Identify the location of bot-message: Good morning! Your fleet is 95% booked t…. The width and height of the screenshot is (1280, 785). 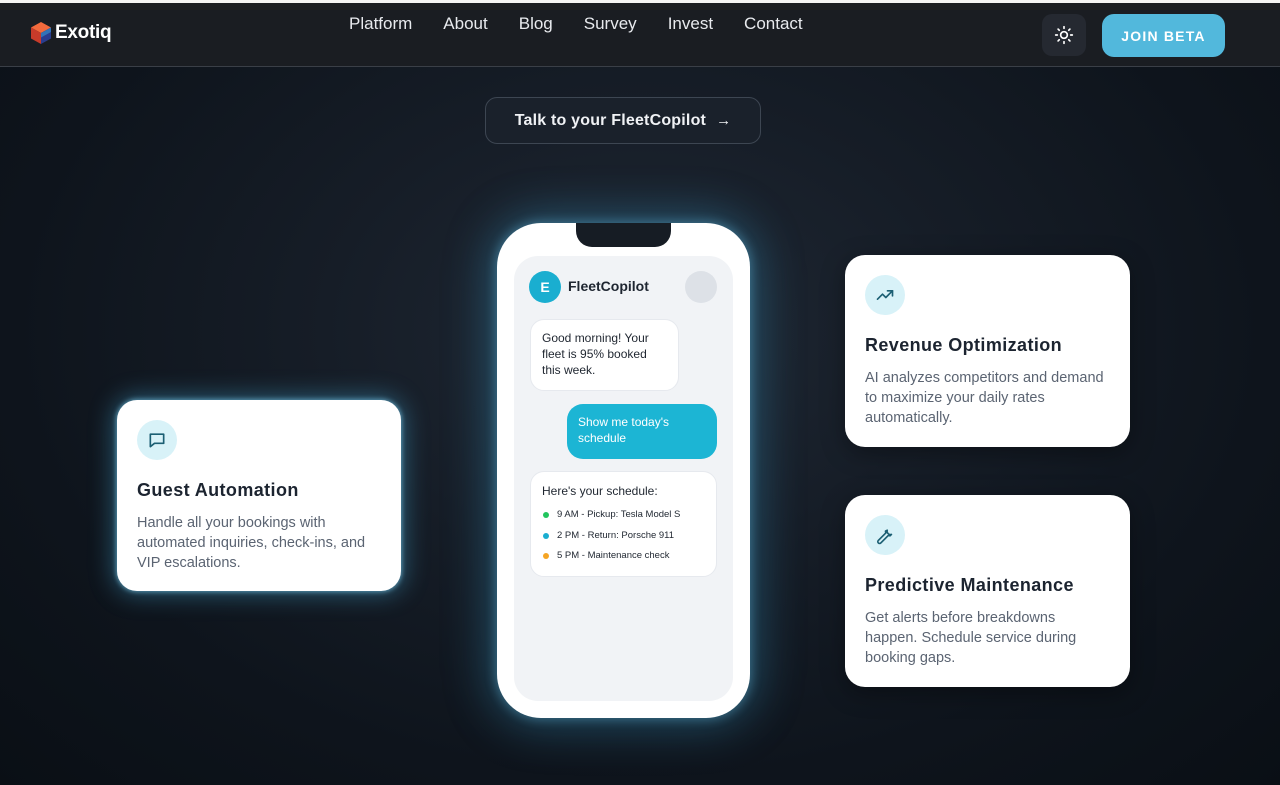
(604, 355).